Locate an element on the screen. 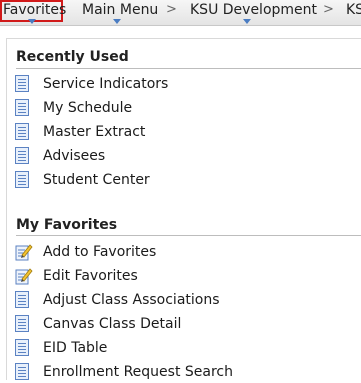 The image size is (361, 383). main-menu-dropdown-icon is located at coordinates (117, 21).